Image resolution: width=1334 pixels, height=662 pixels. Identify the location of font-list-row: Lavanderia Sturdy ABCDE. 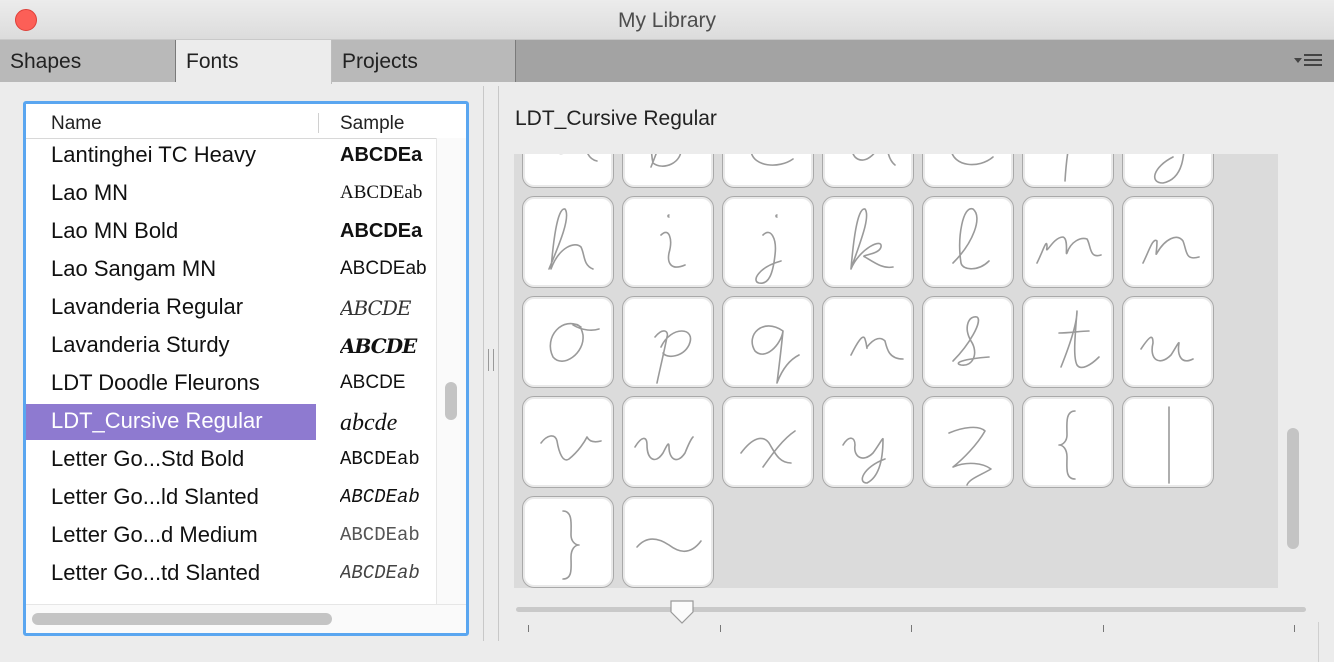
(231, 346).